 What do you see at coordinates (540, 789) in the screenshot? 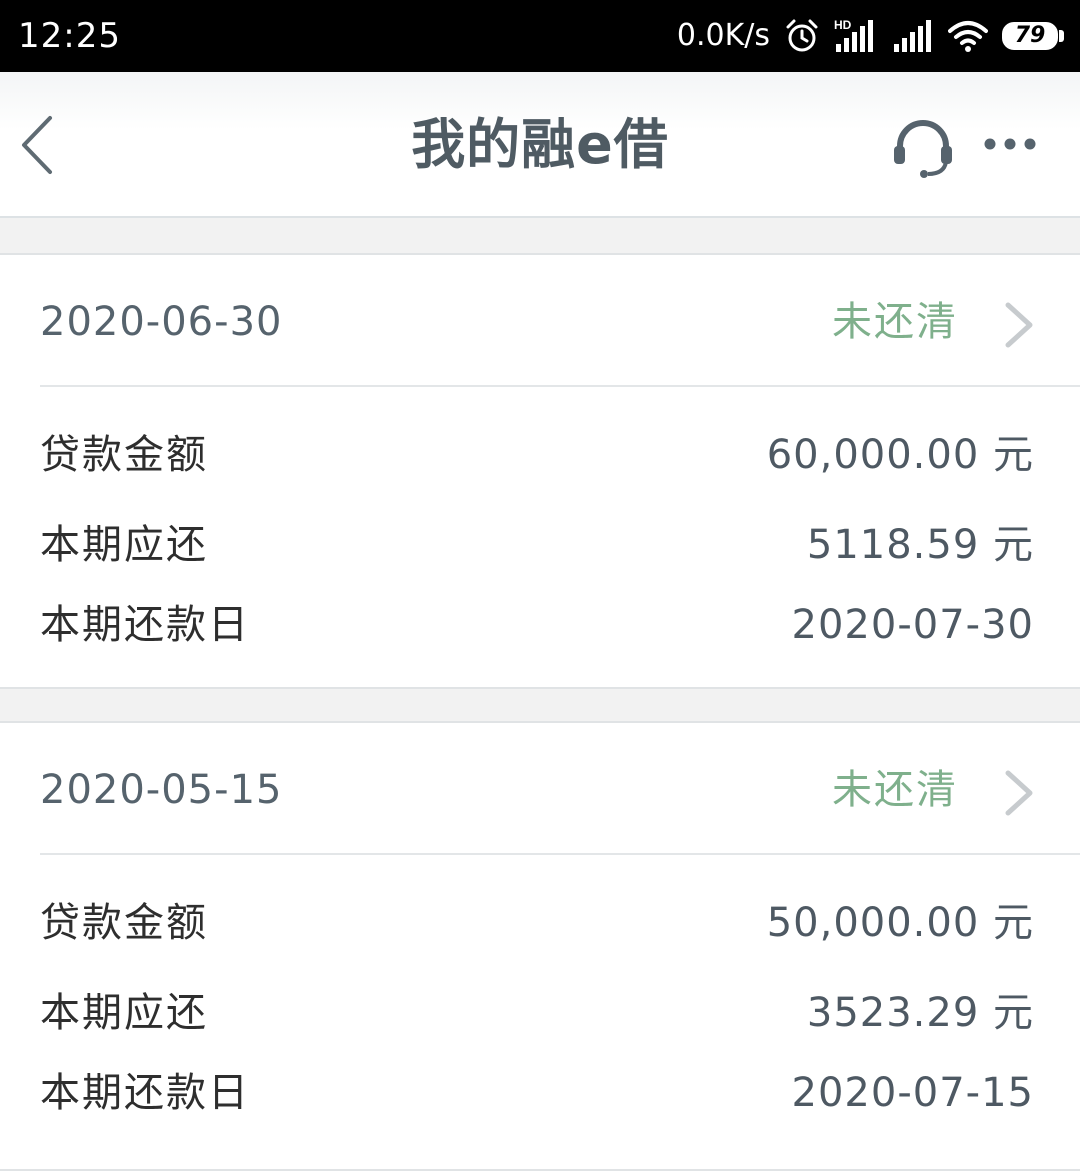
I see `loan-card-header: 2020-05-15 未还清` at bounding box center [540, 789].